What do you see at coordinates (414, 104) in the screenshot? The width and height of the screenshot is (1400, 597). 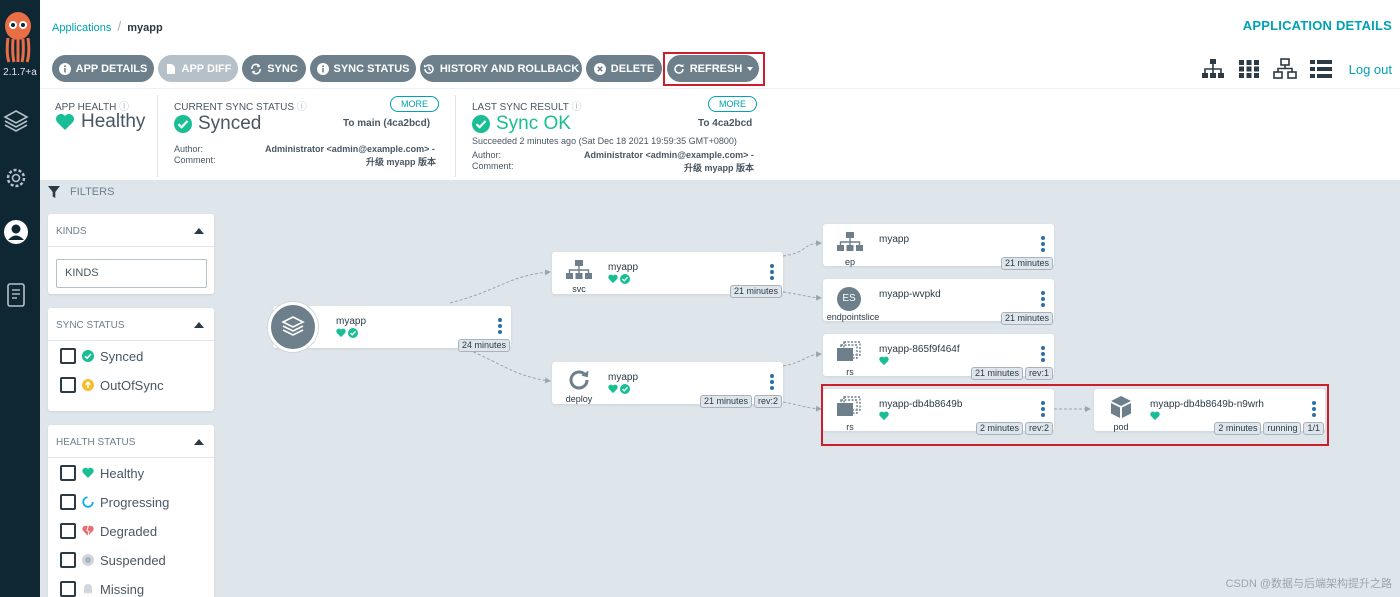 I see `sync-more-button: MORE` at bounding box center [414, 104].